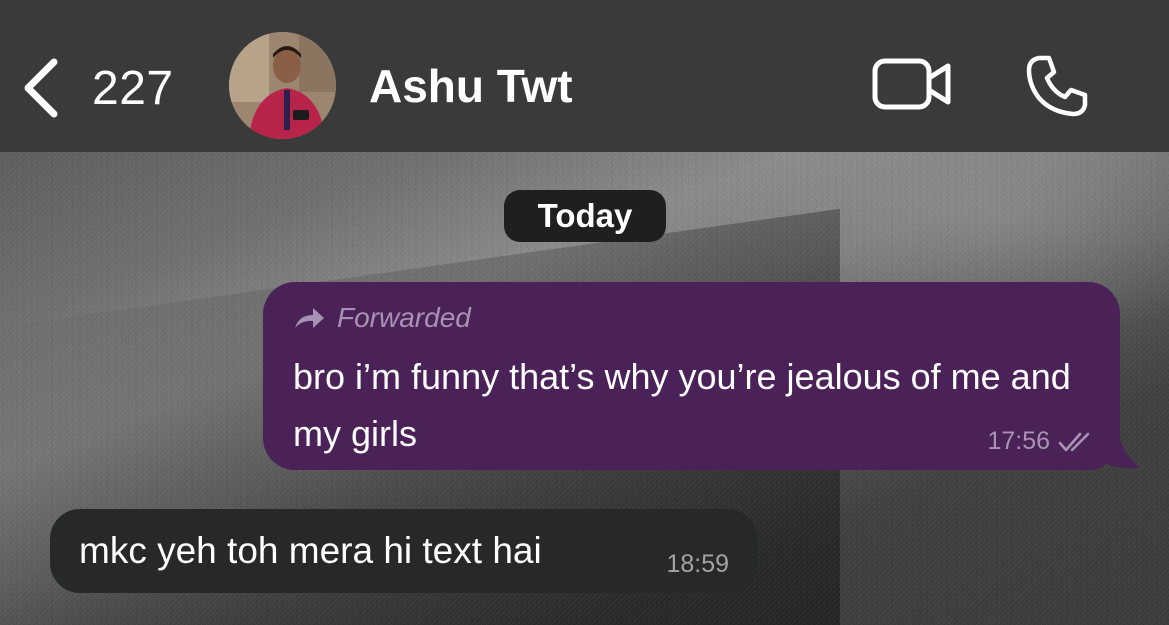 The height and width of the screenshot is (625, 1169). I want to click on chevron-left-icon, so click(41, 88).